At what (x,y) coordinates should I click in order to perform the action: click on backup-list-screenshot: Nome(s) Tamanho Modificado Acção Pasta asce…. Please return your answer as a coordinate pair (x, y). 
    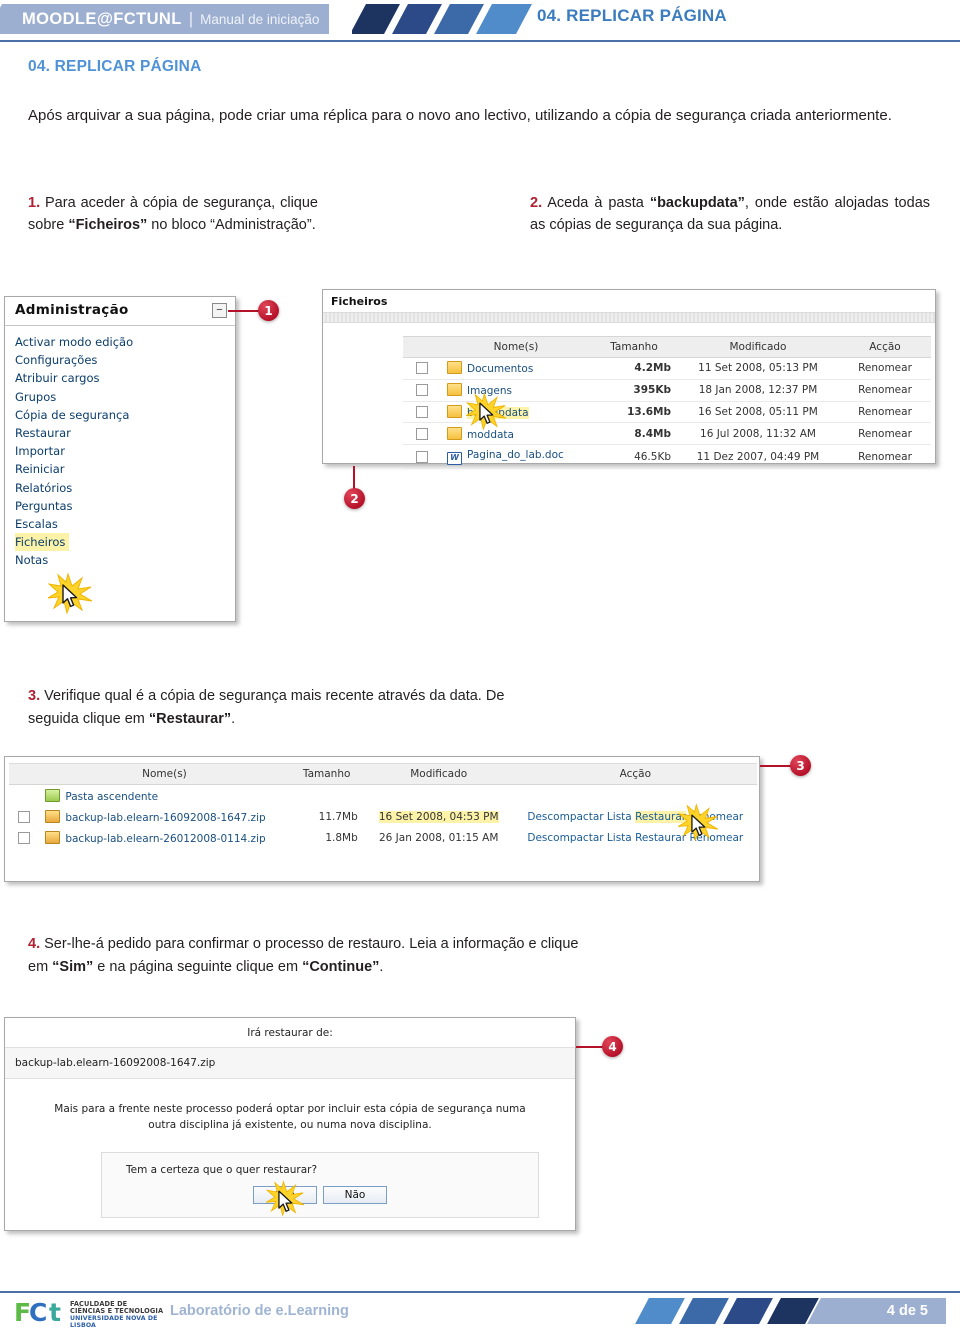
    Looking at the image, I should click on (382, 819).